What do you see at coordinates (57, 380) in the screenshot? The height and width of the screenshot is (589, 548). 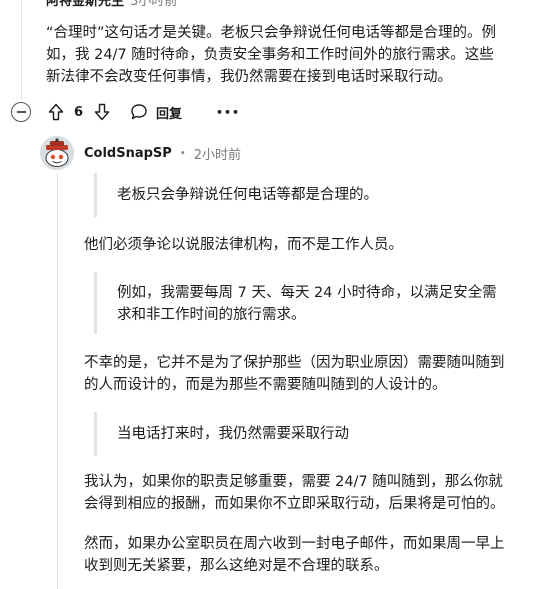 I see `thread-line-reply` at bounding box center [57, 380].